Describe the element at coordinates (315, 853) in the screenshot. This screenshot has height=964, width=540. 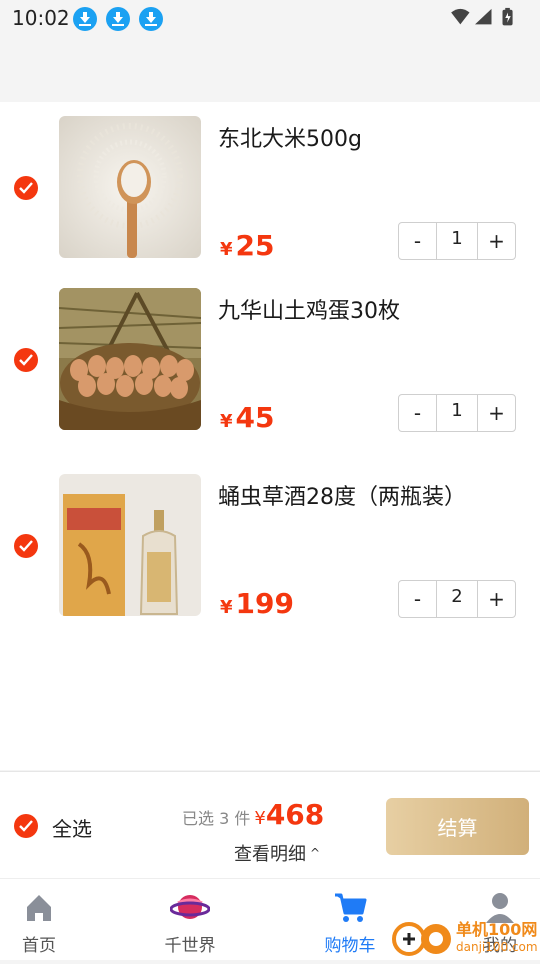
I see `chevron-up-icon: ^` at that location.